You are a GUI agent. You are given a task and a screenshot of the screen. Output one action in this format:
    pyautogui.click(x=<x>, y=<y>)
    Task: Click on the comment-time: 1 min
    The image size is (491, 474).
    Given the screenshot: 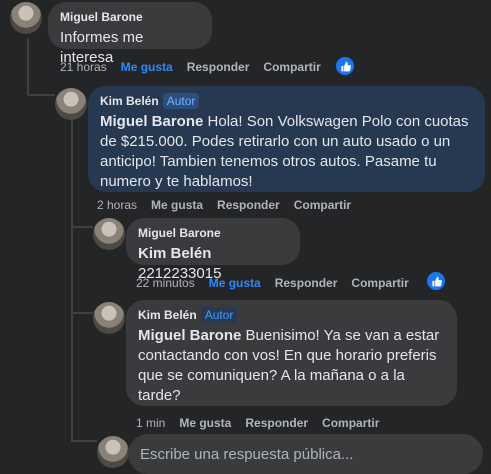 What is the action you would take?
    pyautogui.click(x=150, y=423)
    